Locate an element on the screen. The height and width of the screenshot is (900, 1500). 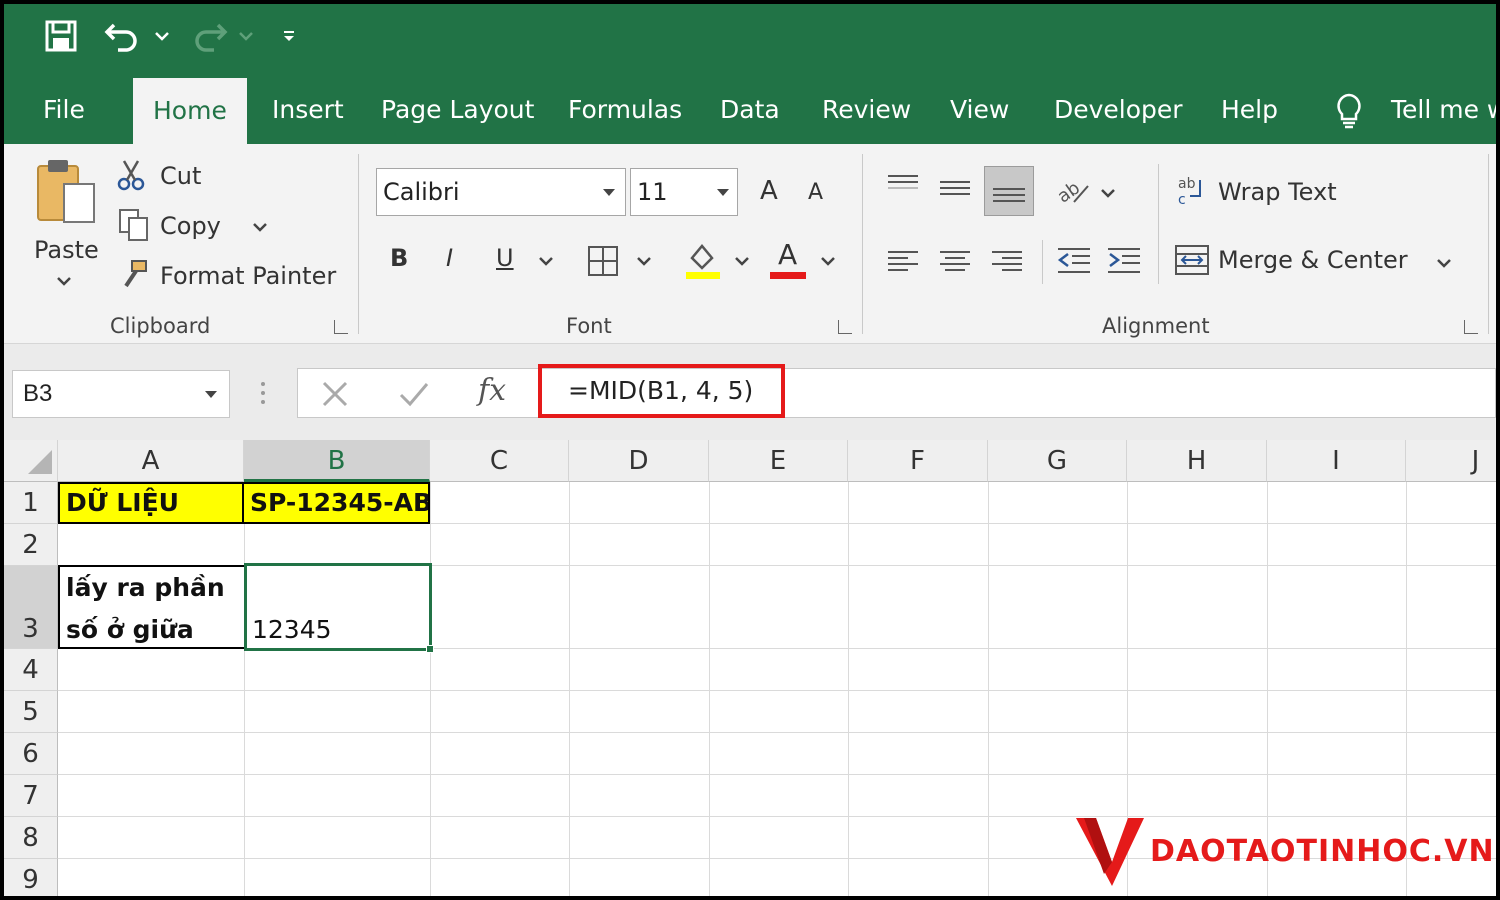
tab-page-layout: Page Layout is located at coordinates (457, 110).